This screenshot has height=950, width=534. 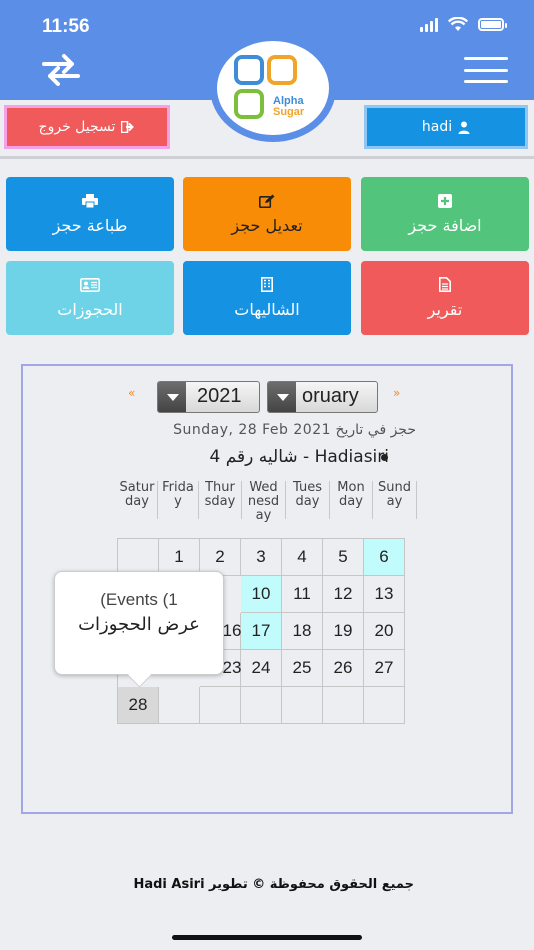 I want to click on edit-booking-button: تعديل حجز, so click(x=267, y=214).